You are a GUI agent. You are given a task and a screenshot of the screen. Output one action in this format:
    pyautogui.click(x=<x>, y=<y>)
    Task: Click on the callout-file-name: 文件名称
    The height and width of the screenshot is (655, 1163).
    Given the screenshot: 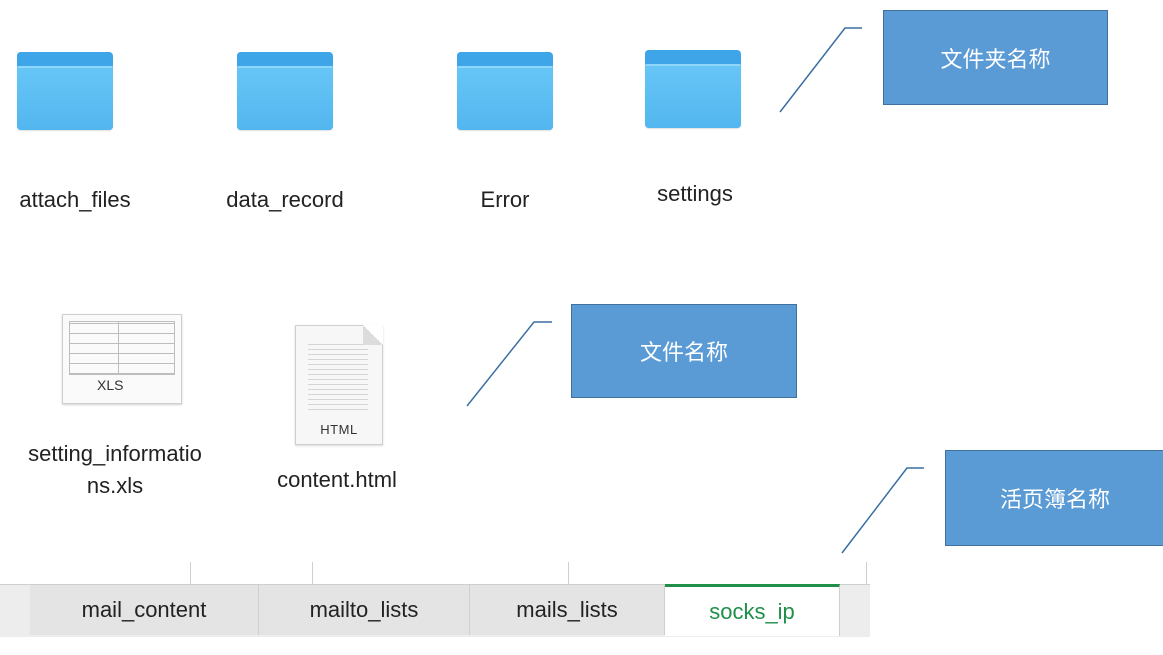 What is the action you would take?
    pyautogui.click(x=684, y=351)
    